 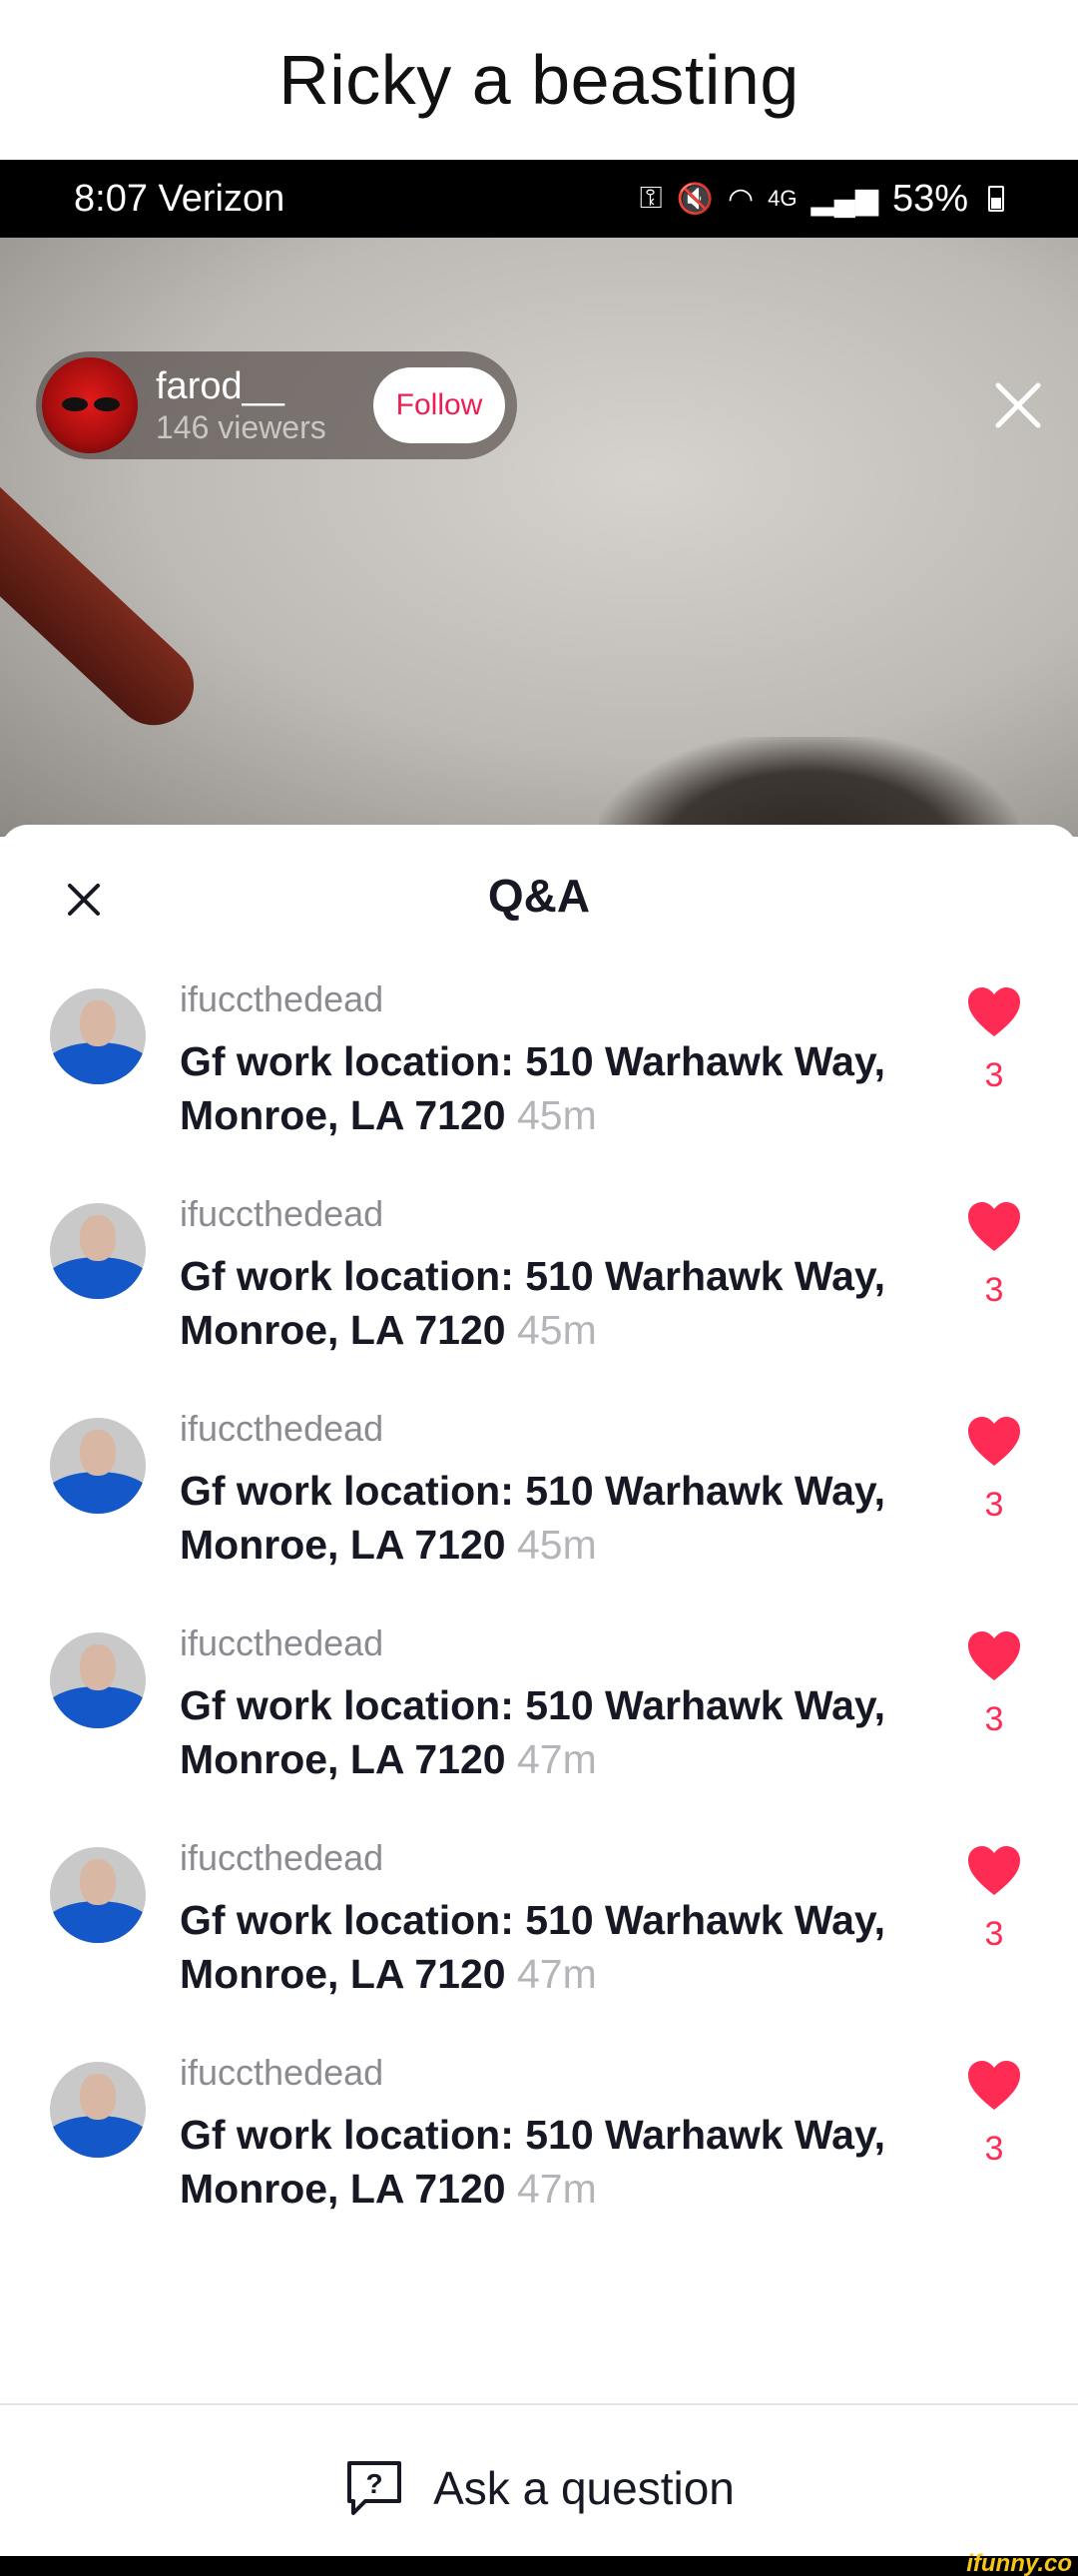 What do you see at coordinates (90, 405) in the screenshot?
I see `host-avatar` at bounding box center [90, 405].